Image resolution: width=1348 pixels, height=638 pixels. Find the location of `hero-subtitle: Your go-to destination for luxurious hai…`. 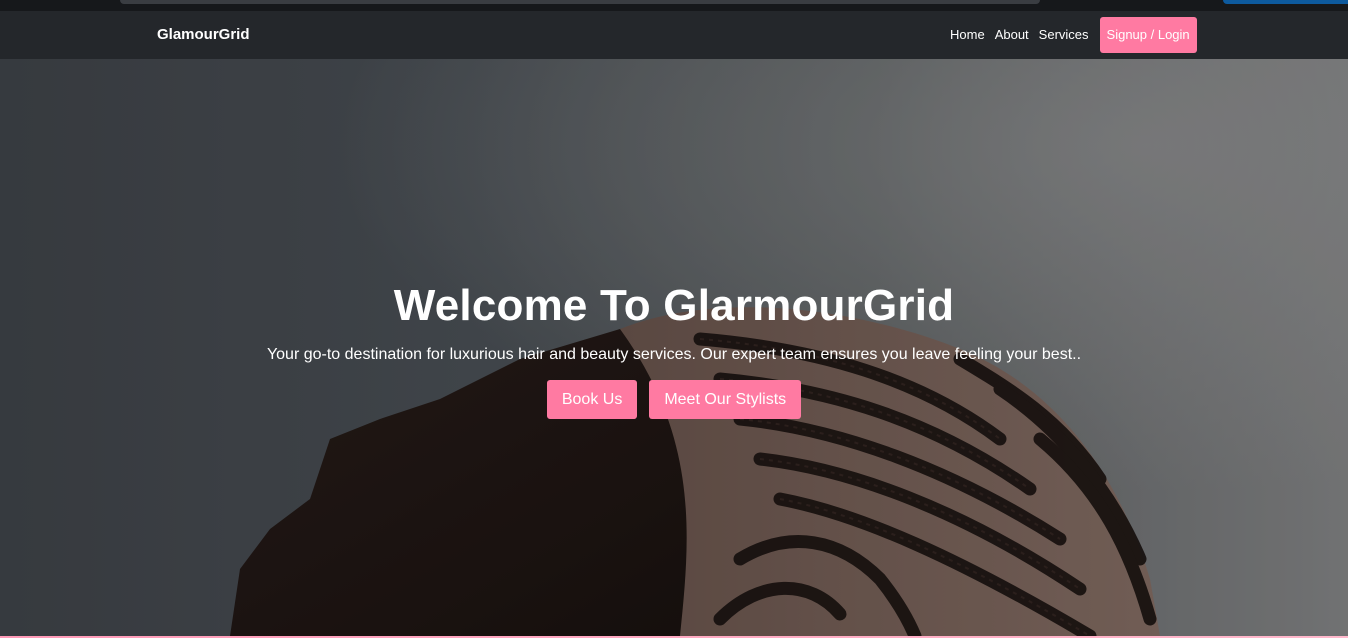

hero-subtitle: Your go-to destination for luxurious hai… is located at coordinates (674, 354).